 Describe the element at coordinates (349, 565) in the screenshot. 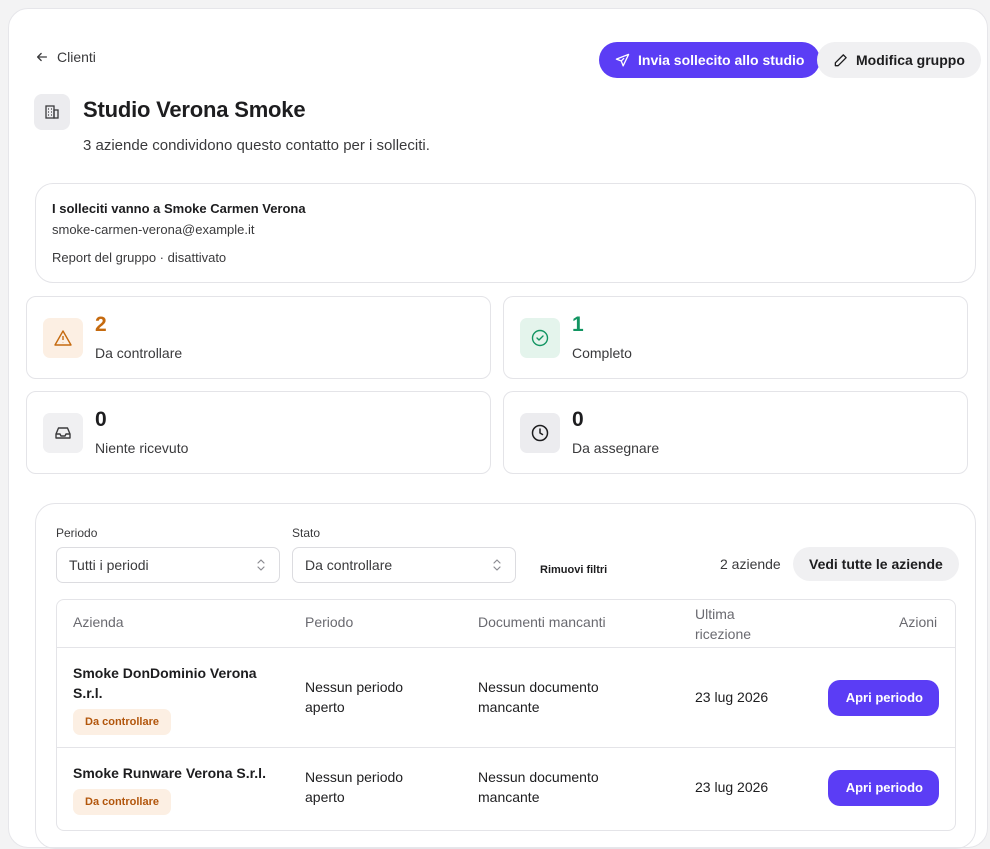

I see `status-select-value: Da controllare` at that location.